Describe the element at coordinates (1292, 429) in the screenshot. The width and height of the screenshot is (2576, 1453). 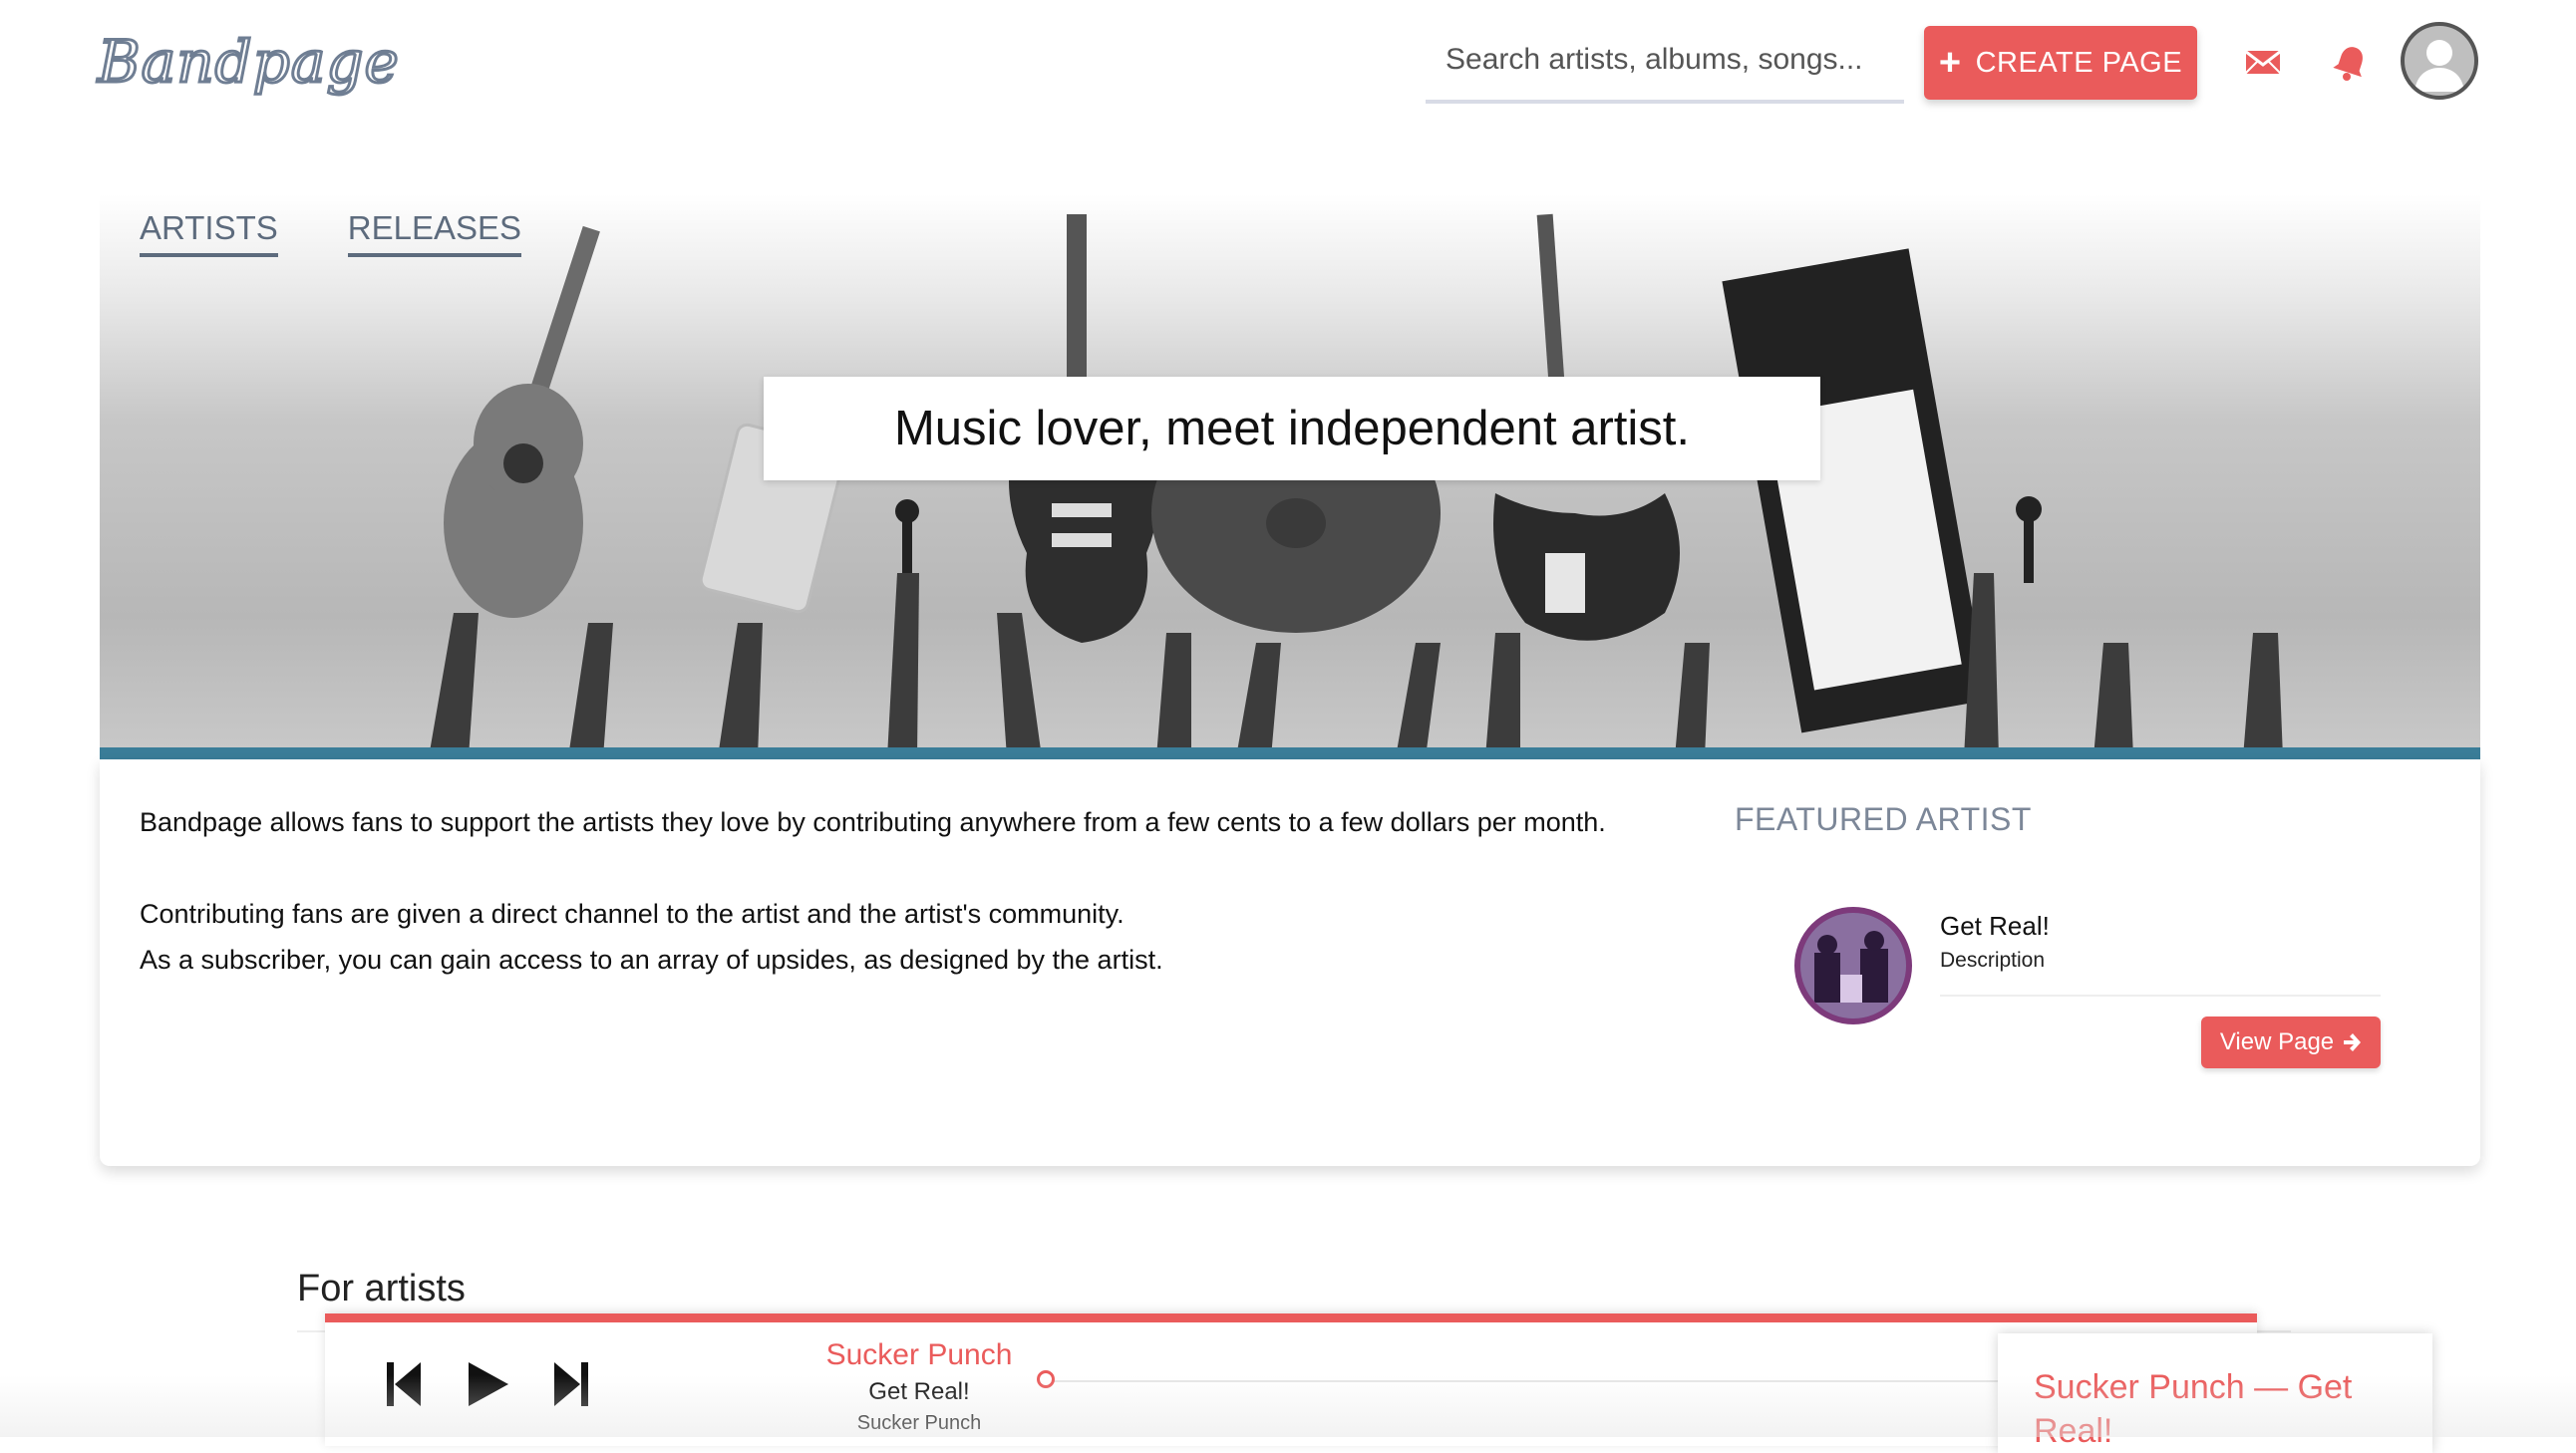
I see `hero-tagline: Music lover, meet independent artist.` at that location.